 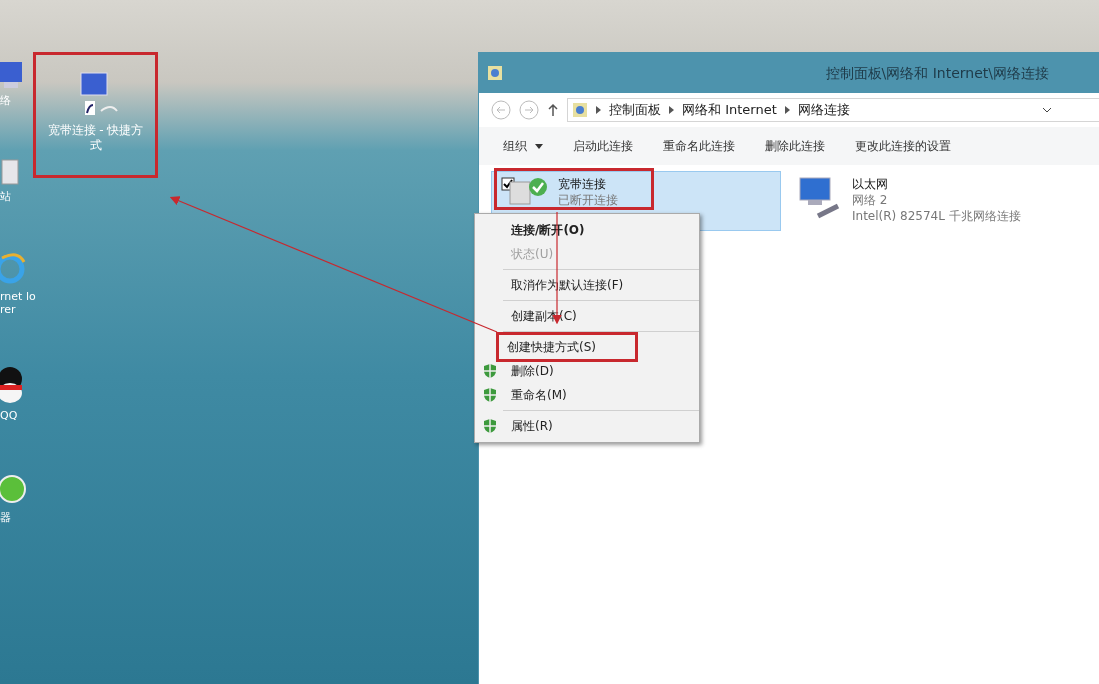 I want to click on caret-icon, so click(x=539, y=146).